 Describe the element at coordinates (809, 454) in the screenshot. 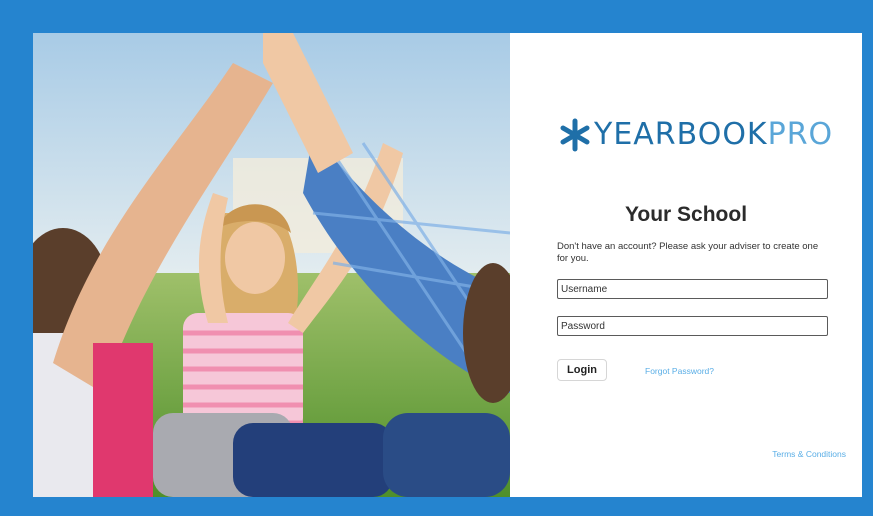

I see `terms-conditions-link: Terms & Conditions` at that location.